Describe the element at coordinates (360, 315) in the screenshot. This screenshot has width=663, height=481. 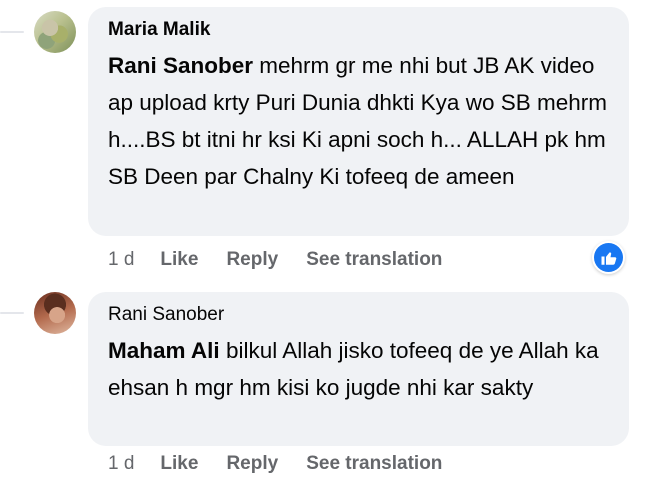
I see `comment-author: Rani Sanober` at that location.